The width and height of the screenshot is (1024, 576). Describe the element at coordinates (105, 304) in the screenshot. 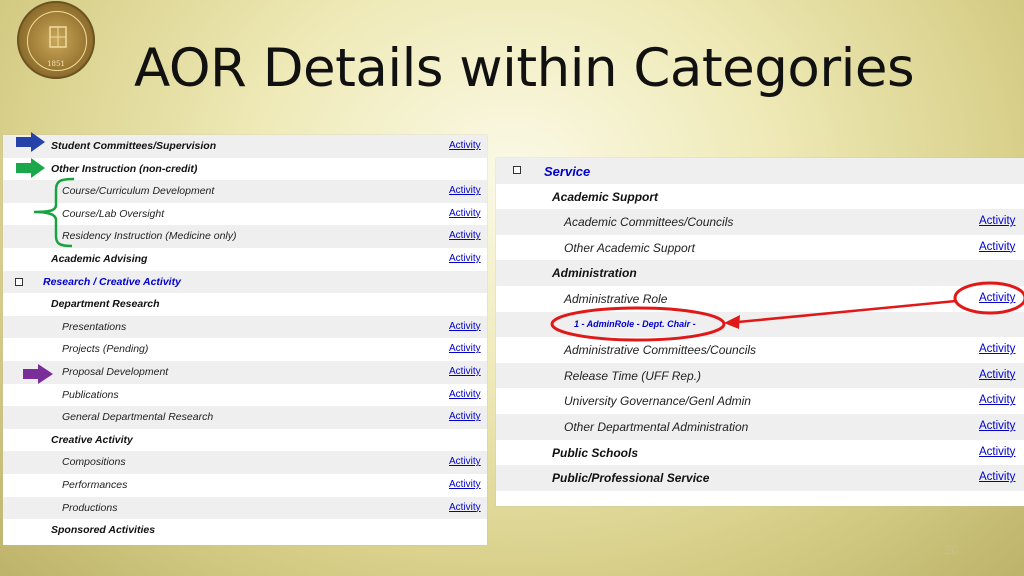

I see `row-label: Department Research` at that location.